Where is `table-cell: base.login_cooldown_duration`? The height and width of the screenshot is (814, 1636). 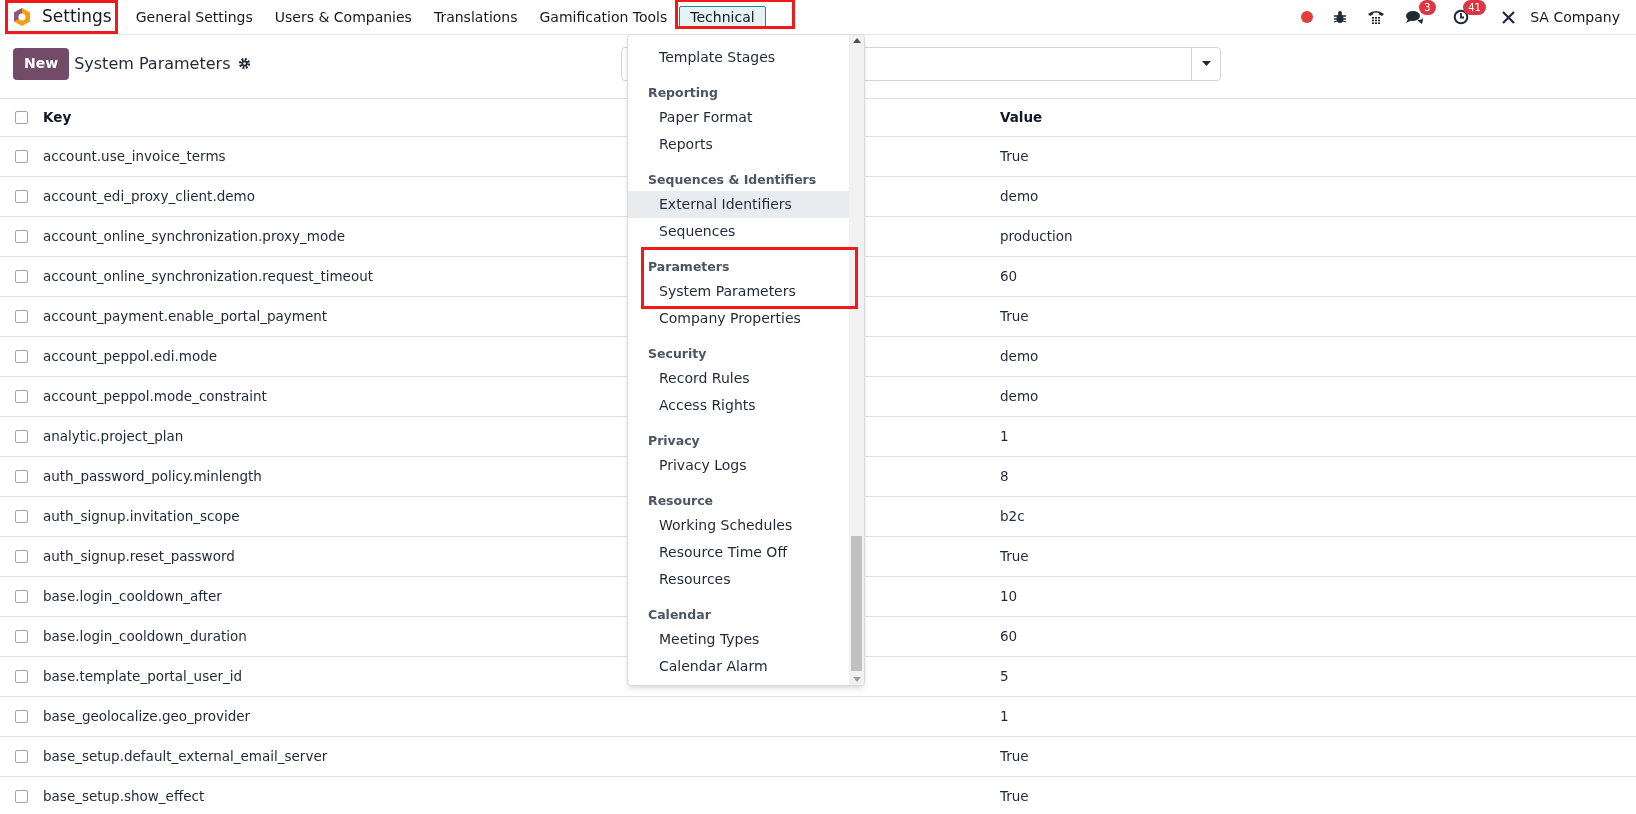 table-cell: base.login_cooldown_duration is located at coordinates (145, 636).